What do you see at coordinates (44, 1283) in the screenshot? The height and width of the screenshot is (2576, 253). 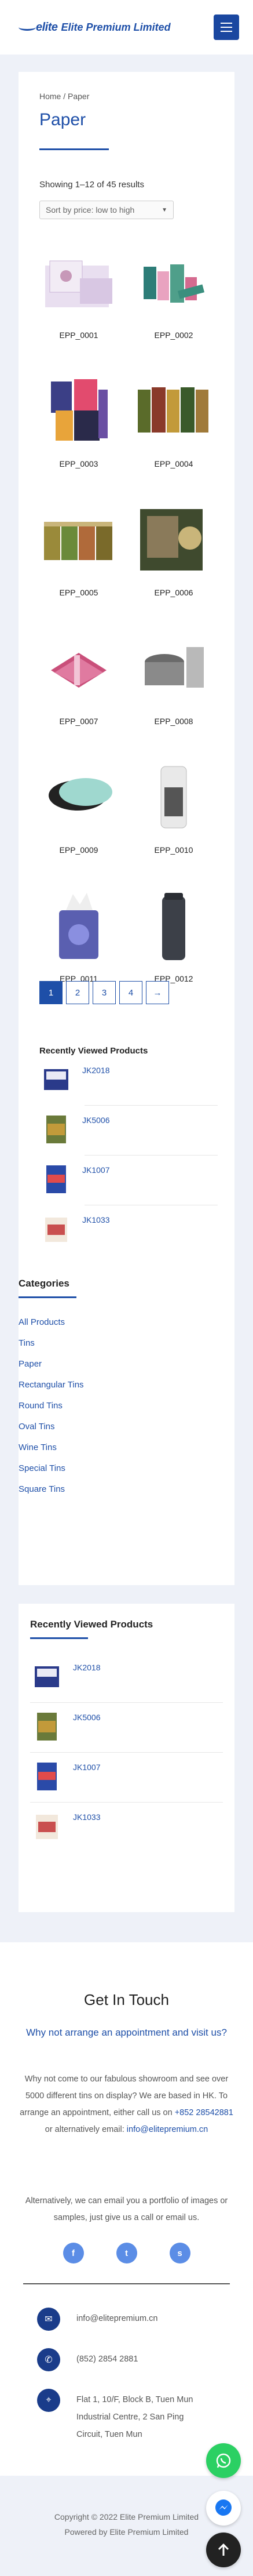 I see `categories-title: Categories` at bounding box center [44, 1283].